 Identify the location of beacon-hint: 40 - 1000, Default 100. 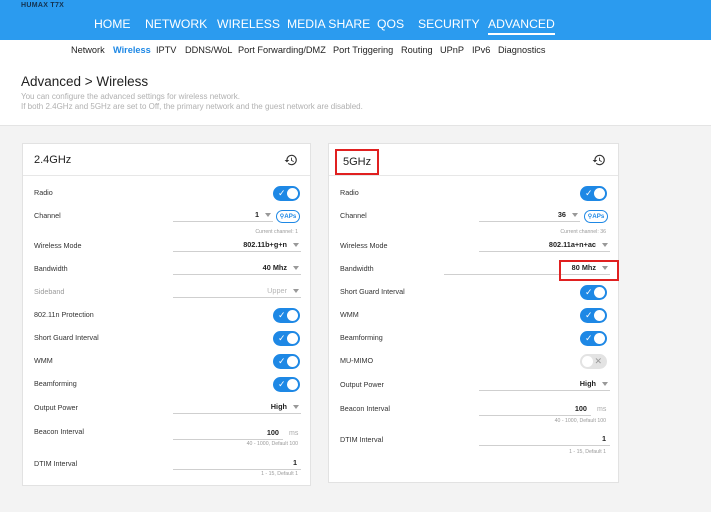
(272, 444).